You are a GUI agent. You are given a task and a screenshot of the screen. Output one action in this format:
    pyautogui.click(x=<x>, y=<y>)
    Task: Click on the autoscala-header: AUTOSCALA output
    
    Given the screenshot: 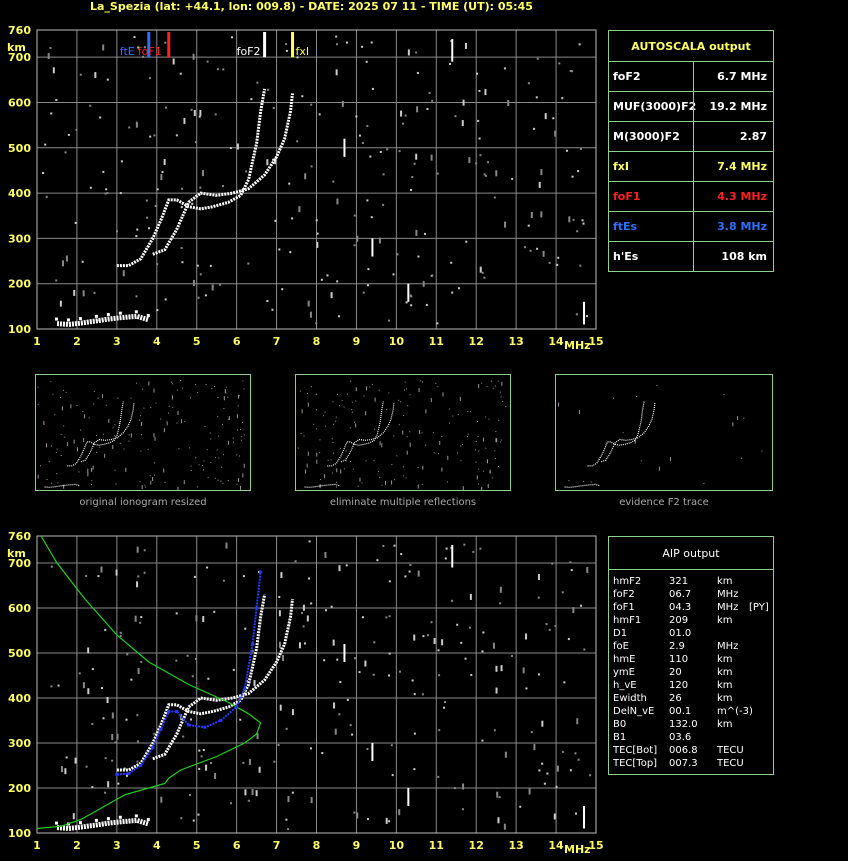 What is the action you would take?
    pyautogui.click(x=691, y=46)
    